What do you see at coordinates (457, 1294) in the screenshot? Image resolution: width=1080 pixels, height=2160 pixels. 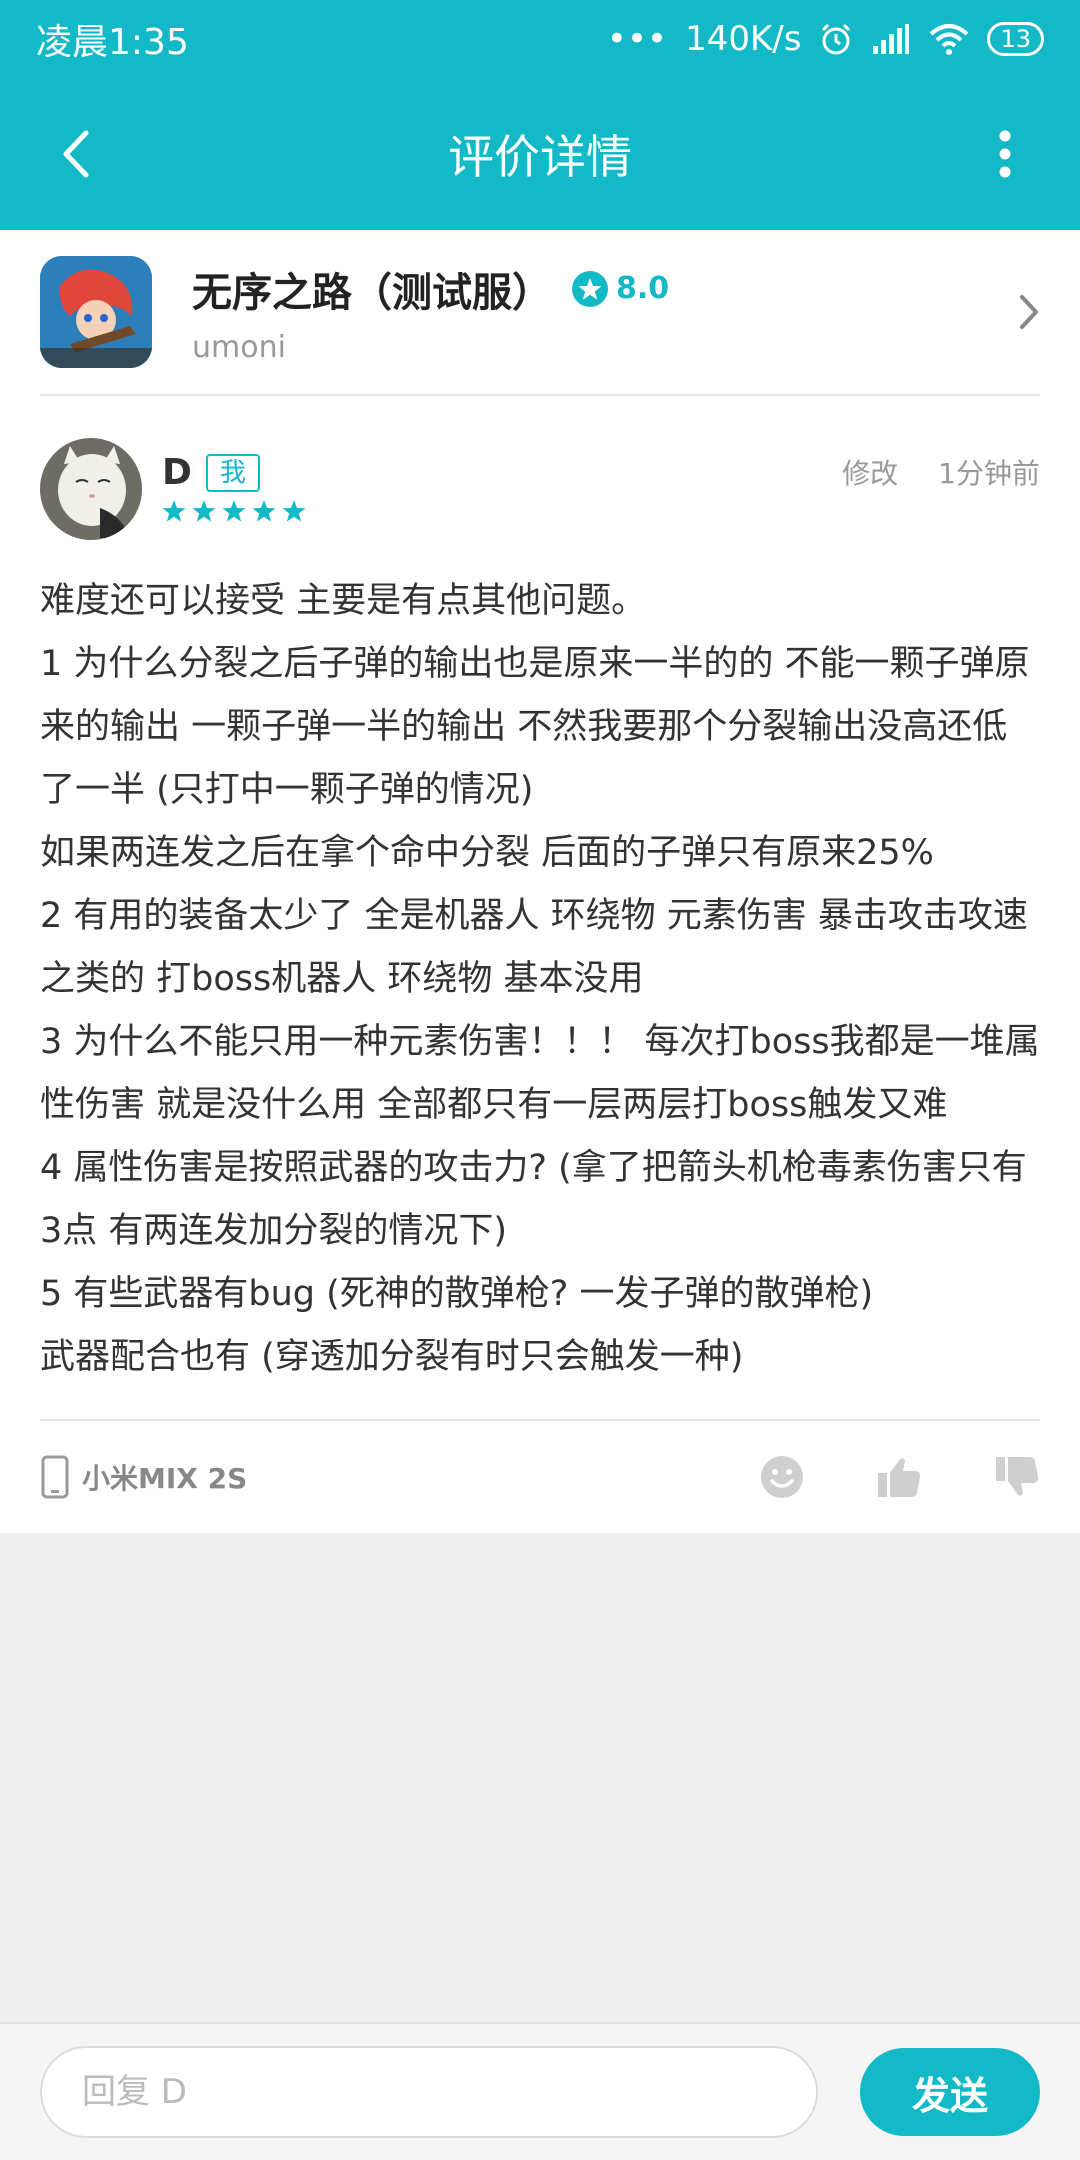 I see `review-line: 5 有些武器有bug (死神的散弹枪? 一发子弹的散弹枪)` at bounding box center [457, 1294].